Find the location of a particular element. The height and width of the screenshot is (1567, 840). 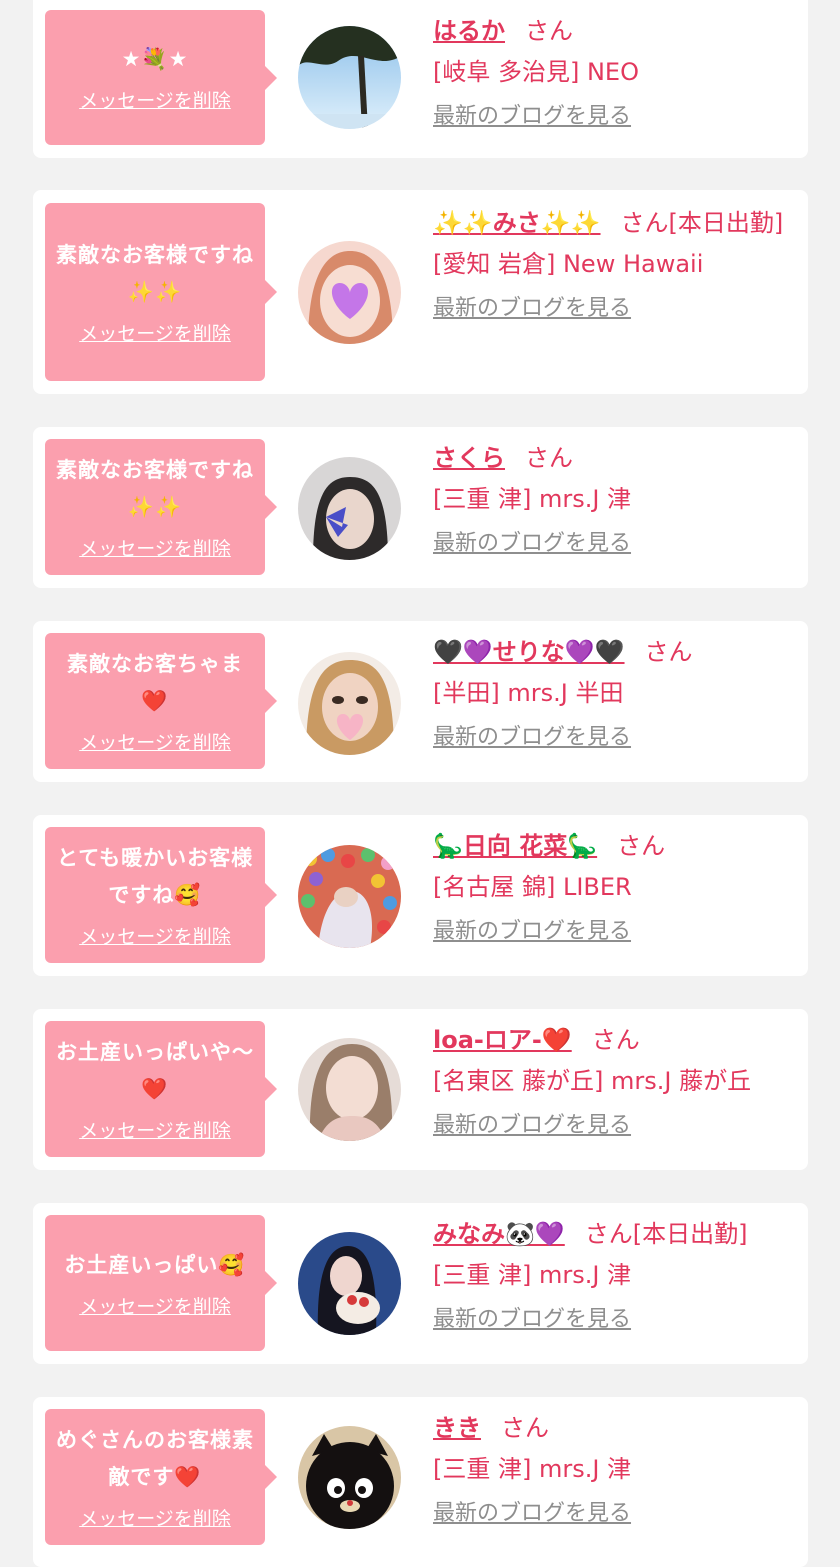

shop-label: [岐阜 多治見] NEO is located at coordinates (536, 72).